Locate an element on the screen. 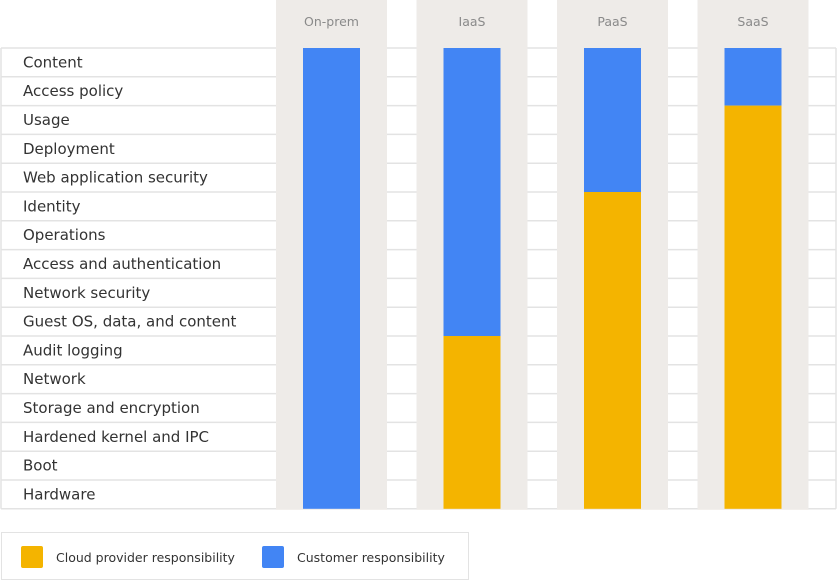 The height and width of the screenshot is (580, 838). legend-swatch-provider is located at coordinates (32, 557).